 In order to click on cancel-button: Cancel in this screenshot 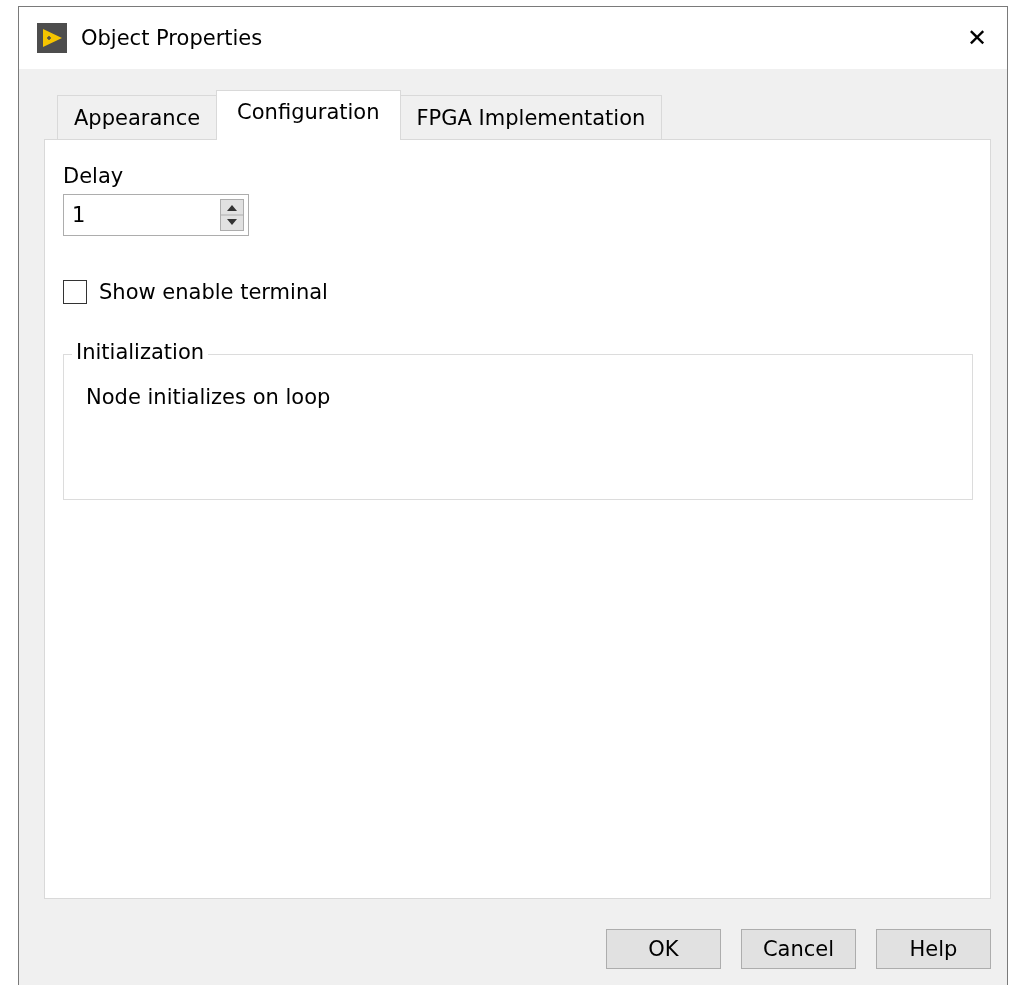, I will do `click(798, 949)`.